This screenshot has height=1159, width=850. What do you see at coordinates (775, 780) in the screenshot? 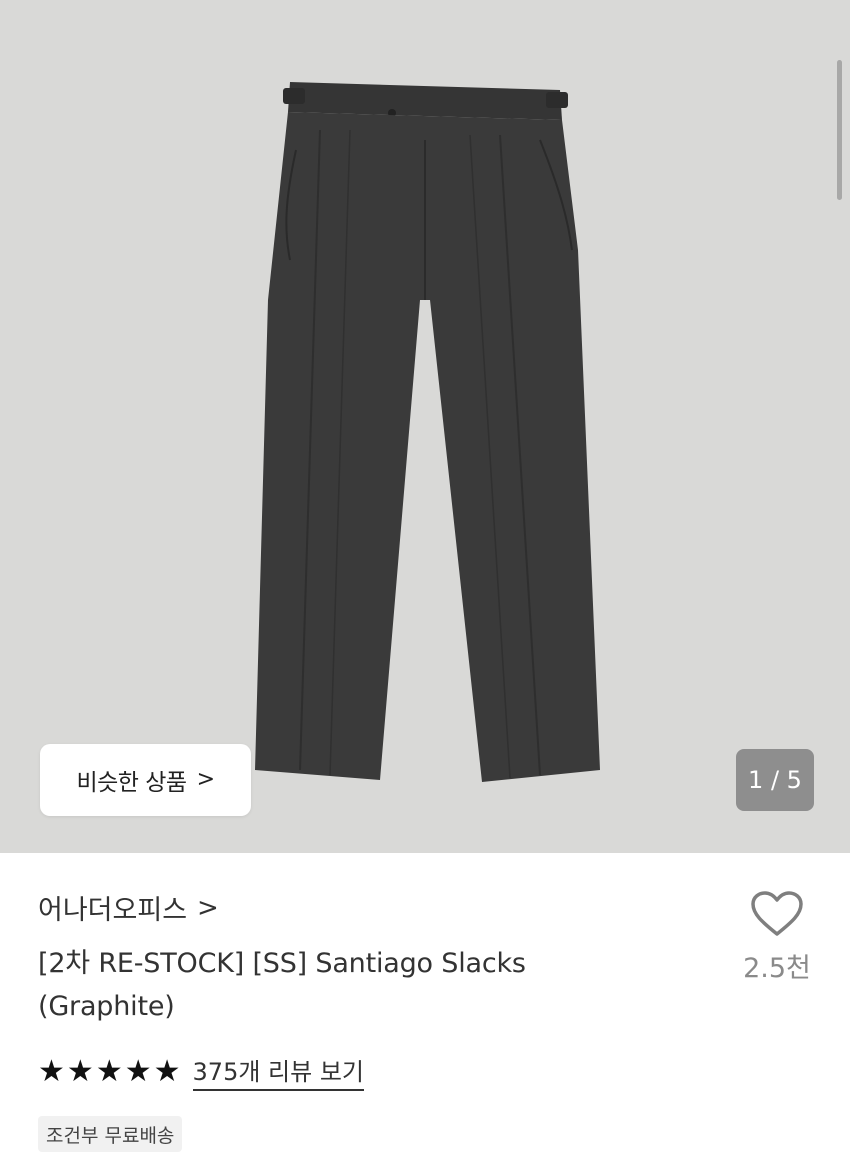
I see `image-counter-badge: 1 / 5` at bounding box center [775, 780].